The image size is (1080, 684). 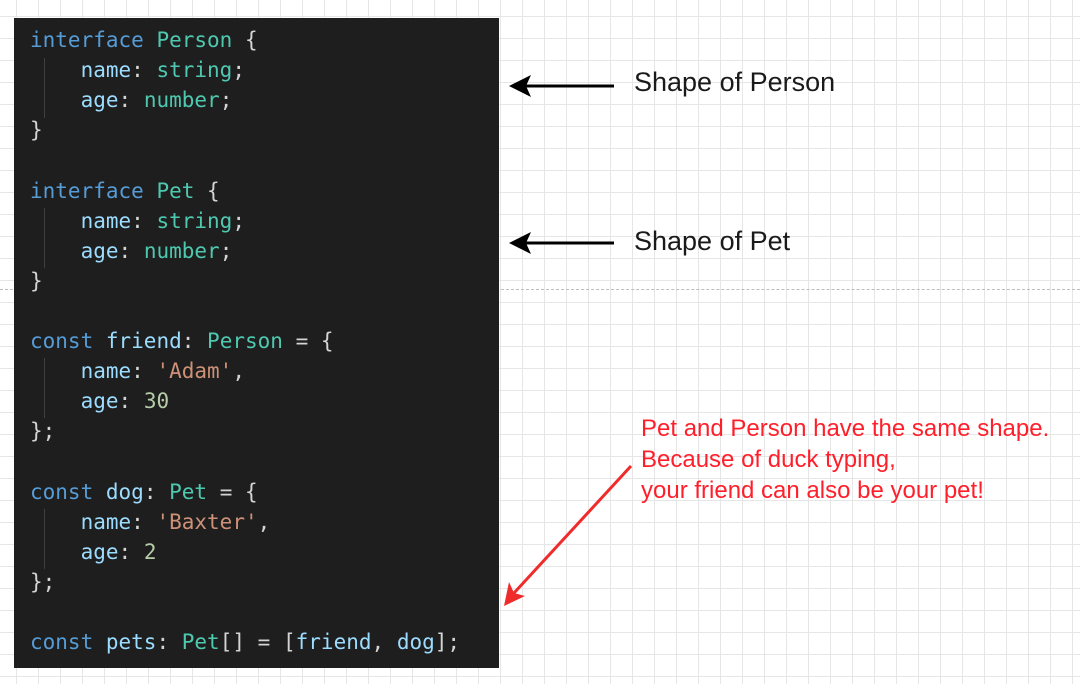 What do you see at coordinates (561, 86) in the screenshot?
I see `person-arrow-icon` at bounding box center [561, 86].